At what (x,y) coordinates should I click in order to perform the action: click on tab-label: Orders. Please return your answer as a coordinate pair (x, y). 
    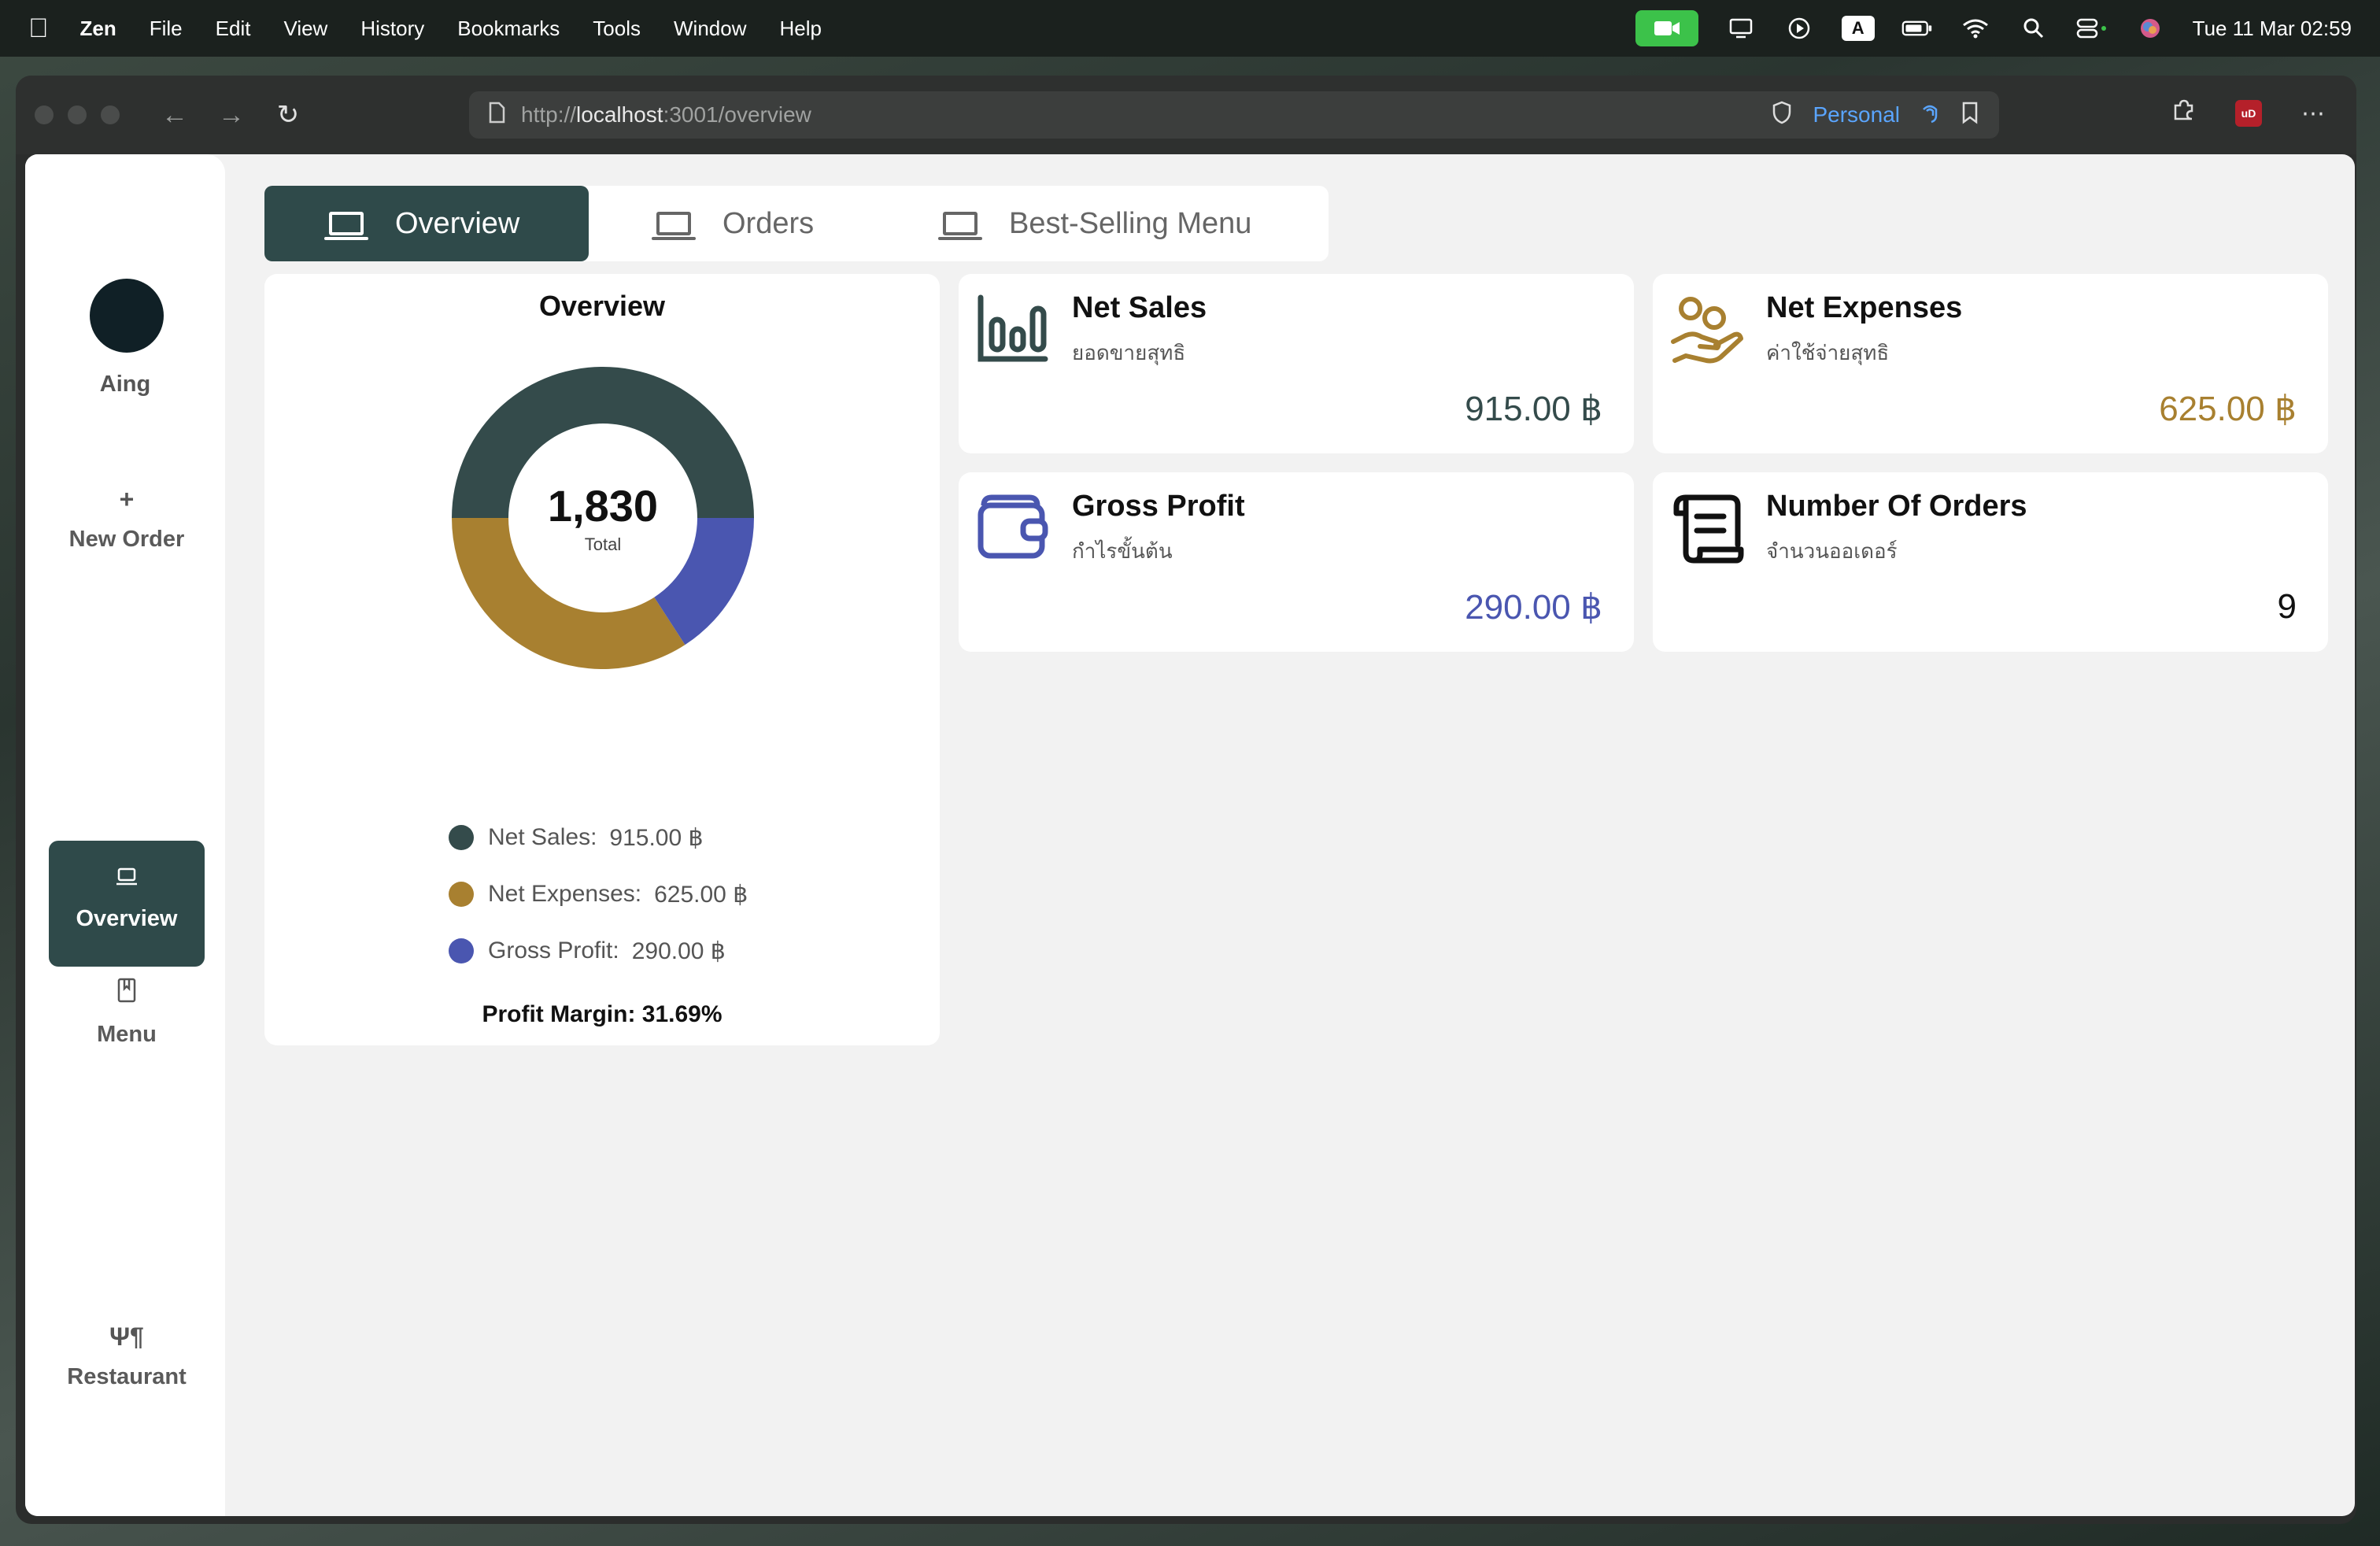
    Looking at the image, I should click on (768, 223).